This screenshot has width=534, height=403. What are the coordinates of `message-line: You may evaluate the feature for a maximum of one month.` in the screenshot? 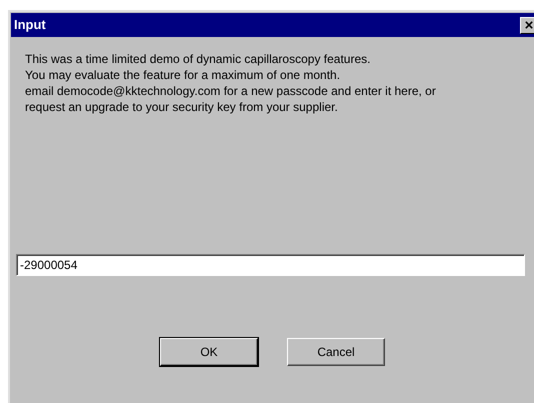 It's located at (183, 75).